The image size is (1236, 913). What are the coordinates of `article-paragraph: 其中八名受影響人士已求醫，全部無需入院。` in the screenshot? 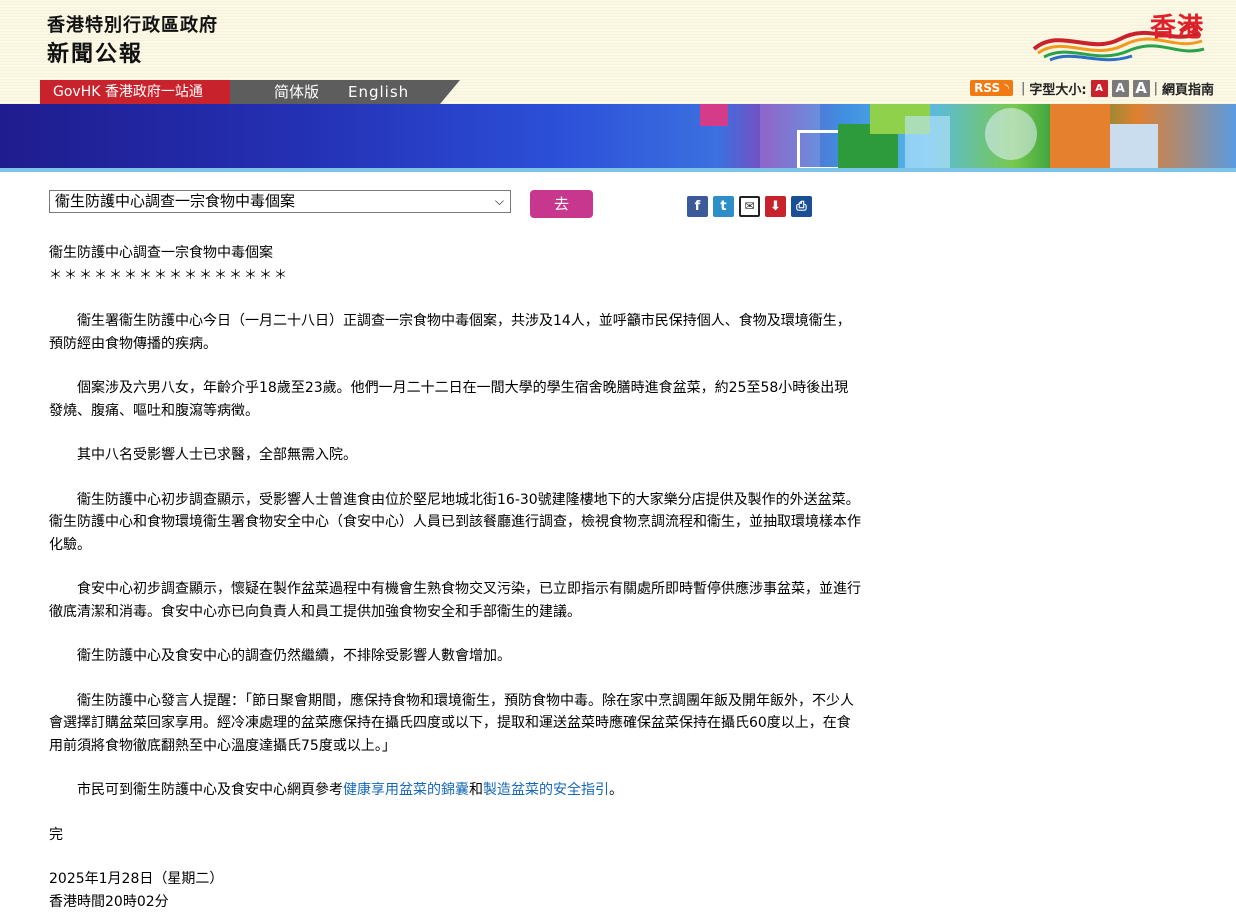 It's located at (455, 455).